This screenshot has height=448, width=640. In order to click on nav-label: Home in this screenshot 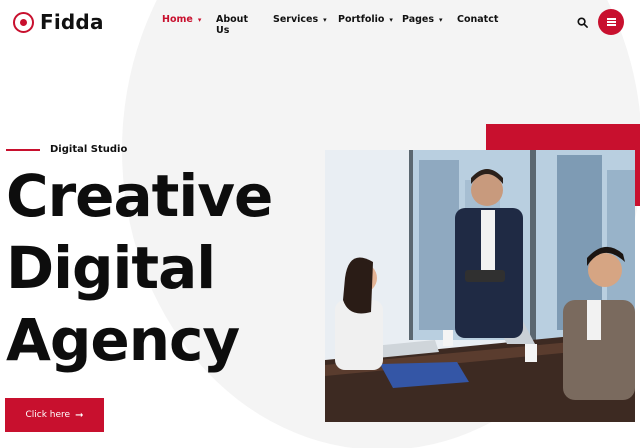, I will do `click(177, 19)`.